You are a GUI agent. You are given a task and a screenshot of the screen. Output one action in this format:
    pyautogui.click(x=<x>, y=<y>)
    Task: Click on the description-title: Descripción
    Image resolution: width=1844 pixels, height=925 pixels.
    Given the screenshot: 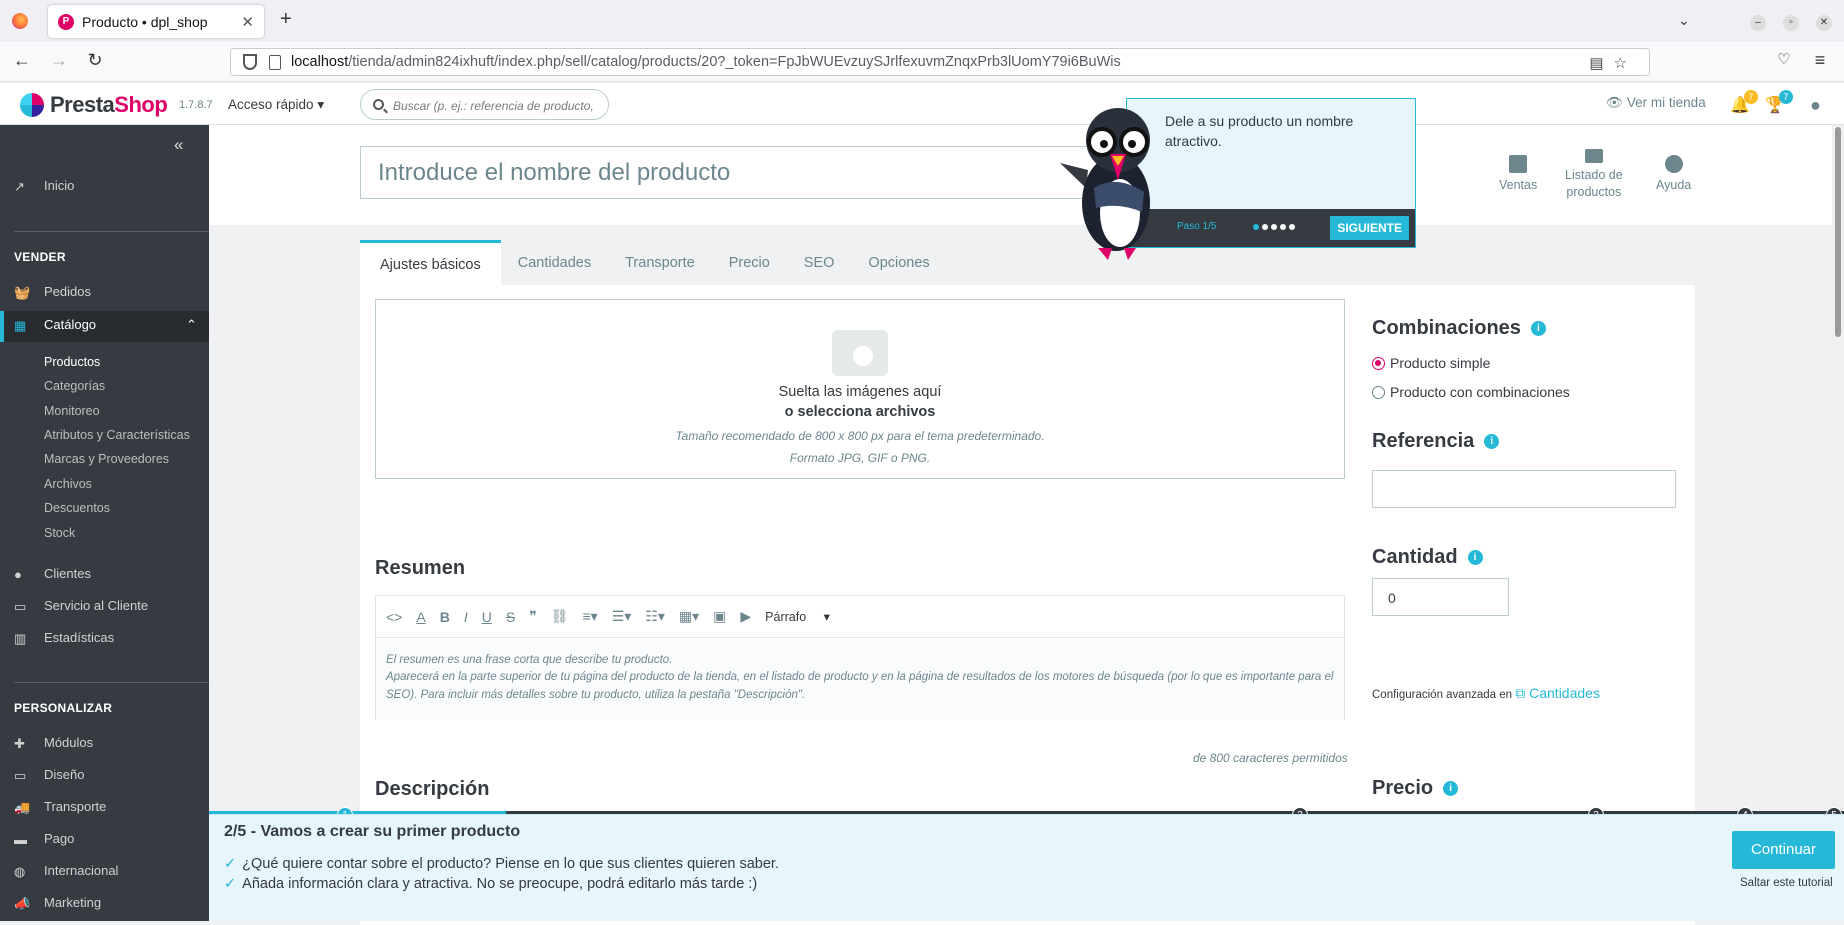 What is the action you would take?
    pyautogui.click(x=432, y=789)
    